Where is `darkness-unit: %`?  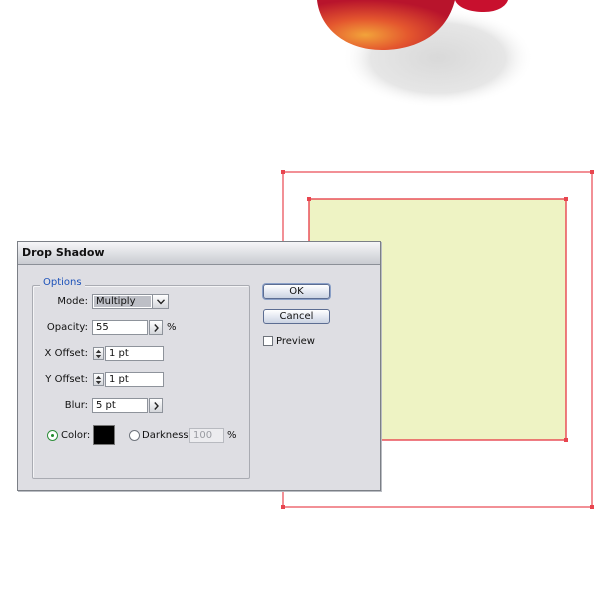 darkness-unit: % is located at coordinates (232, 435).